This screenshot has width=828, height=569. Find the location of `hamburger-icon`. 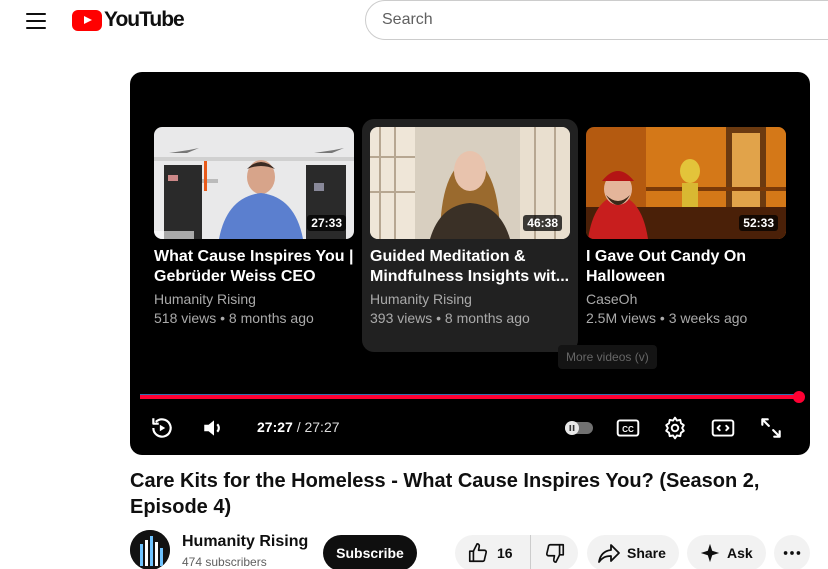

hamburger-icon is located at coordinates (36, 14).